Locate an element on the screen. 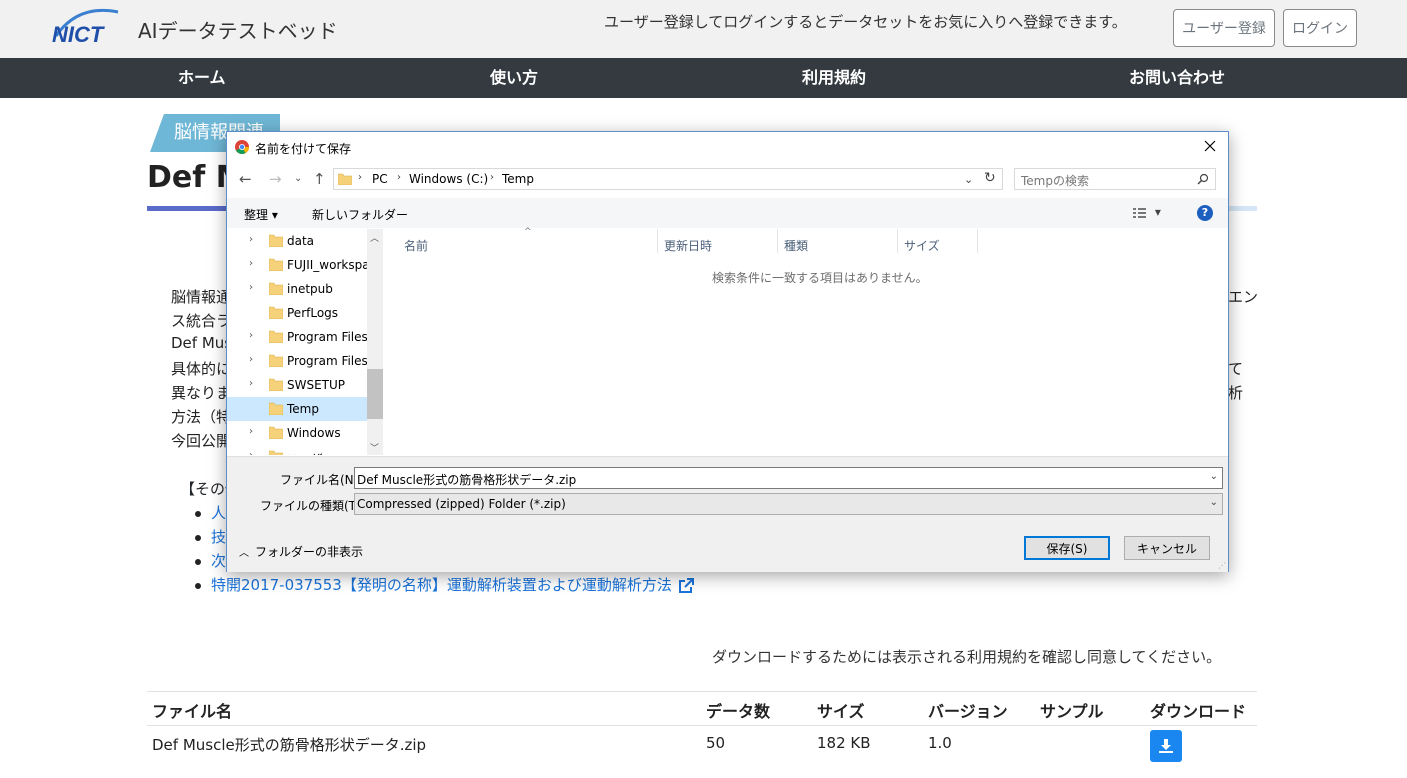  tree-item: Temp is located at coordinates (297, 409).